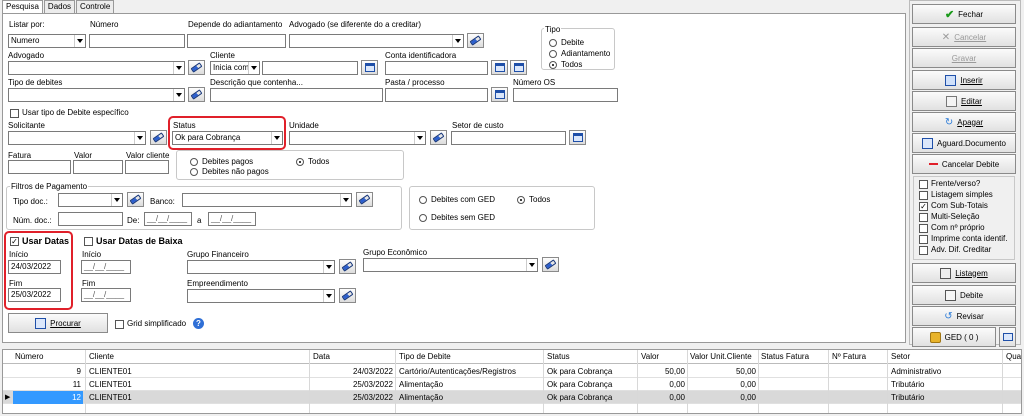  I want to click on pagamento-ate-date: __/__/____, so click(232, 219).